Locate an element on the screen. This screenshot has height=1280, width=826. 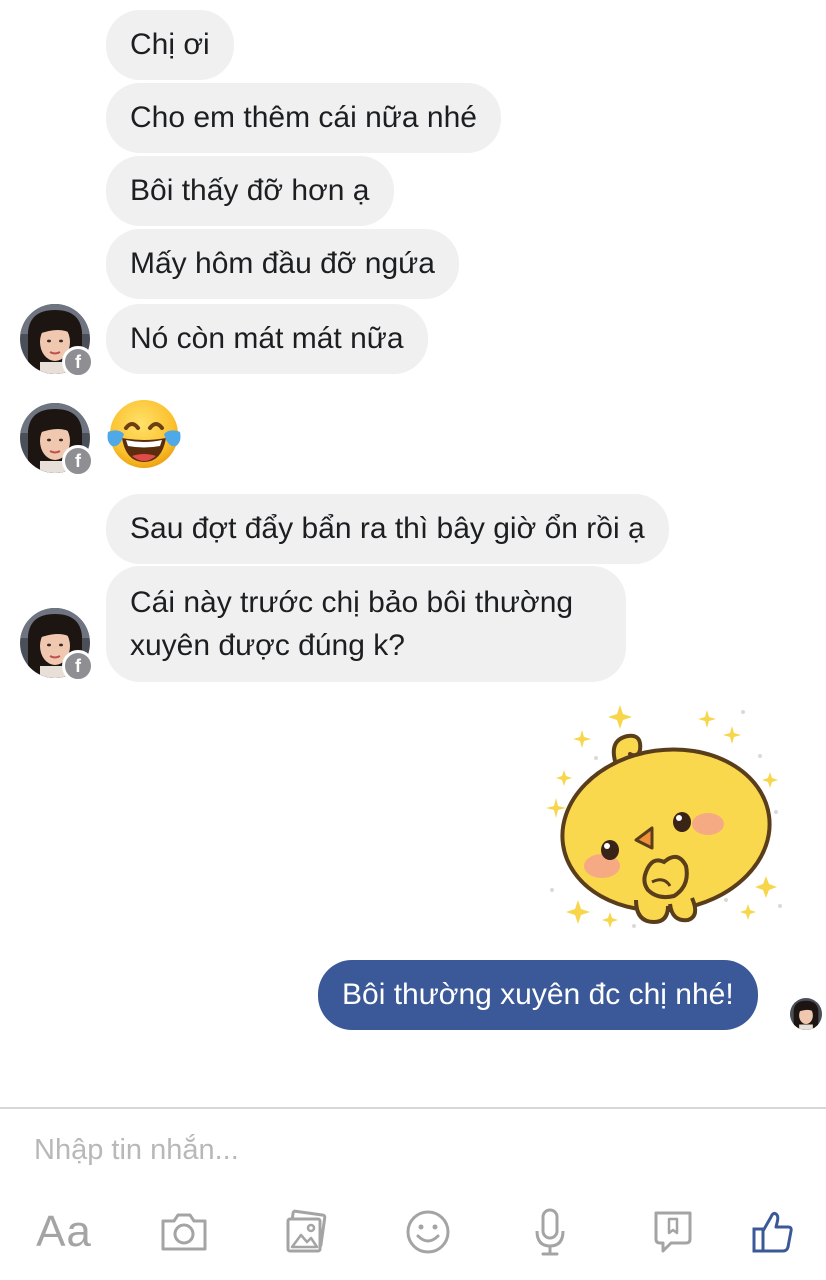
message-bubble: Cho em thêm cái nữa nhé is located at coordinates (303, 118).